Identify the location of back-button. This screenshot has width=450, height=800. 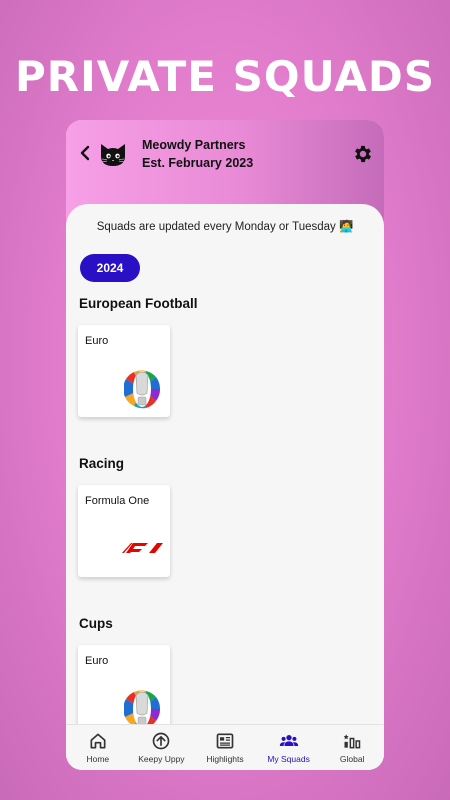
(85, 153).